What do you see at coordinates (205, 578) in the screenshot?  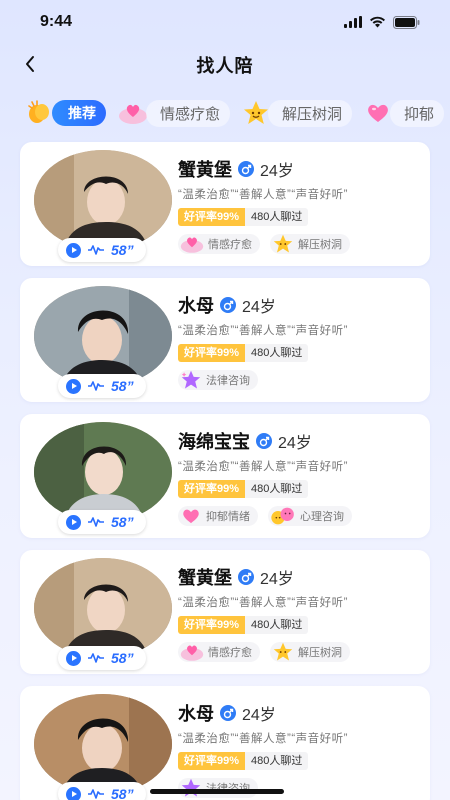 I see `companion-name: 蟹黄堡` at bounding box center [205, 578].